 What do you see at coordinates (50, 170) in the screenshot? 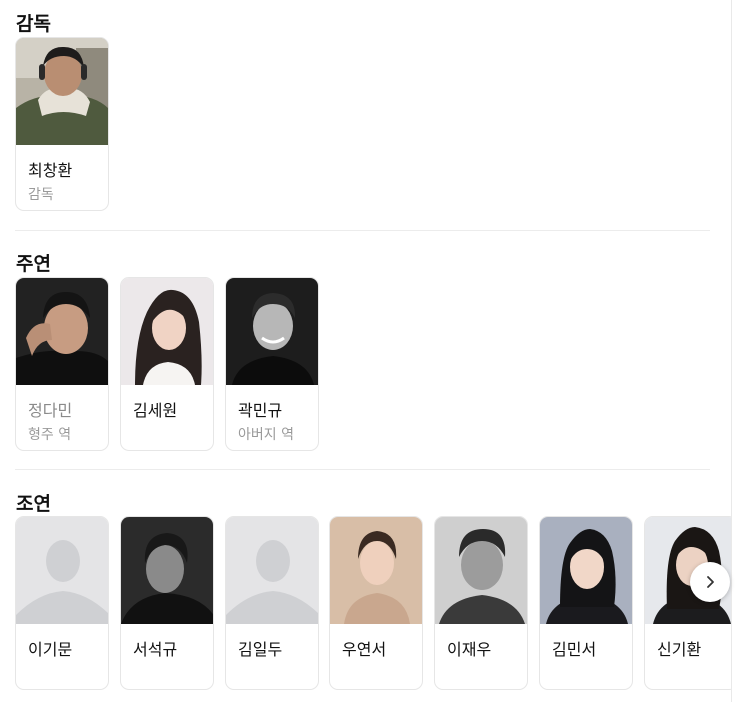
I see `person-name: 최창환` at bounding box center [50, 170].